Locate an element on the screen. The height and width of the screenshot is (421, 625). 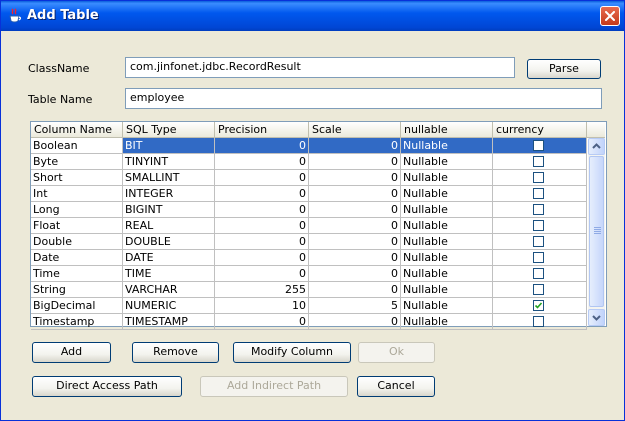
parse-button: Parse is located at coordinates (564, 69).